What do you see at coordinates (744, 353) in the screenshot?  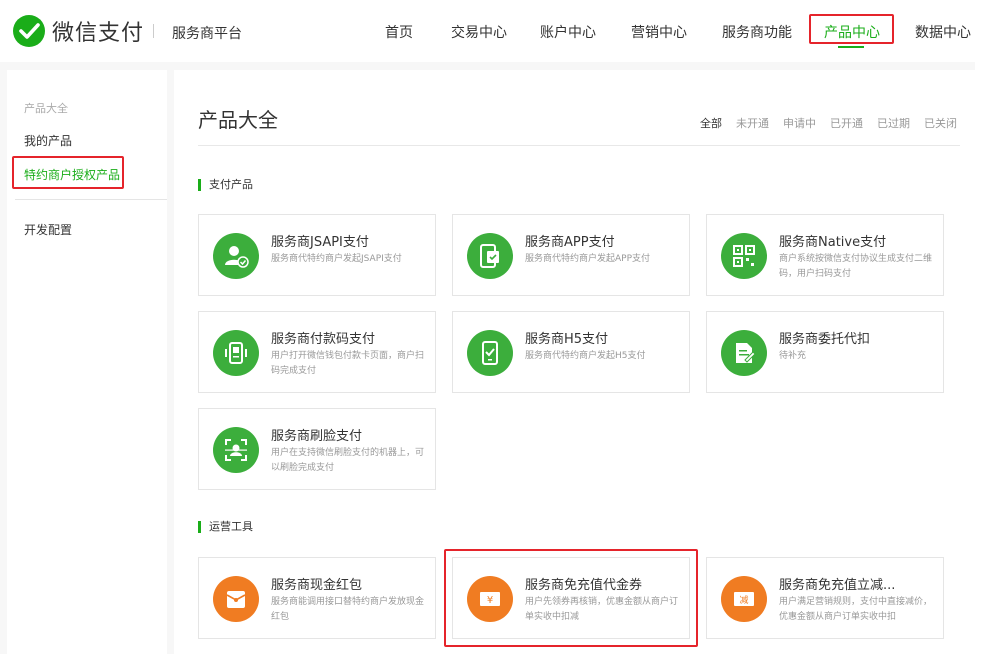 I see `document-edit-icon` at bounding box center [744, 353].